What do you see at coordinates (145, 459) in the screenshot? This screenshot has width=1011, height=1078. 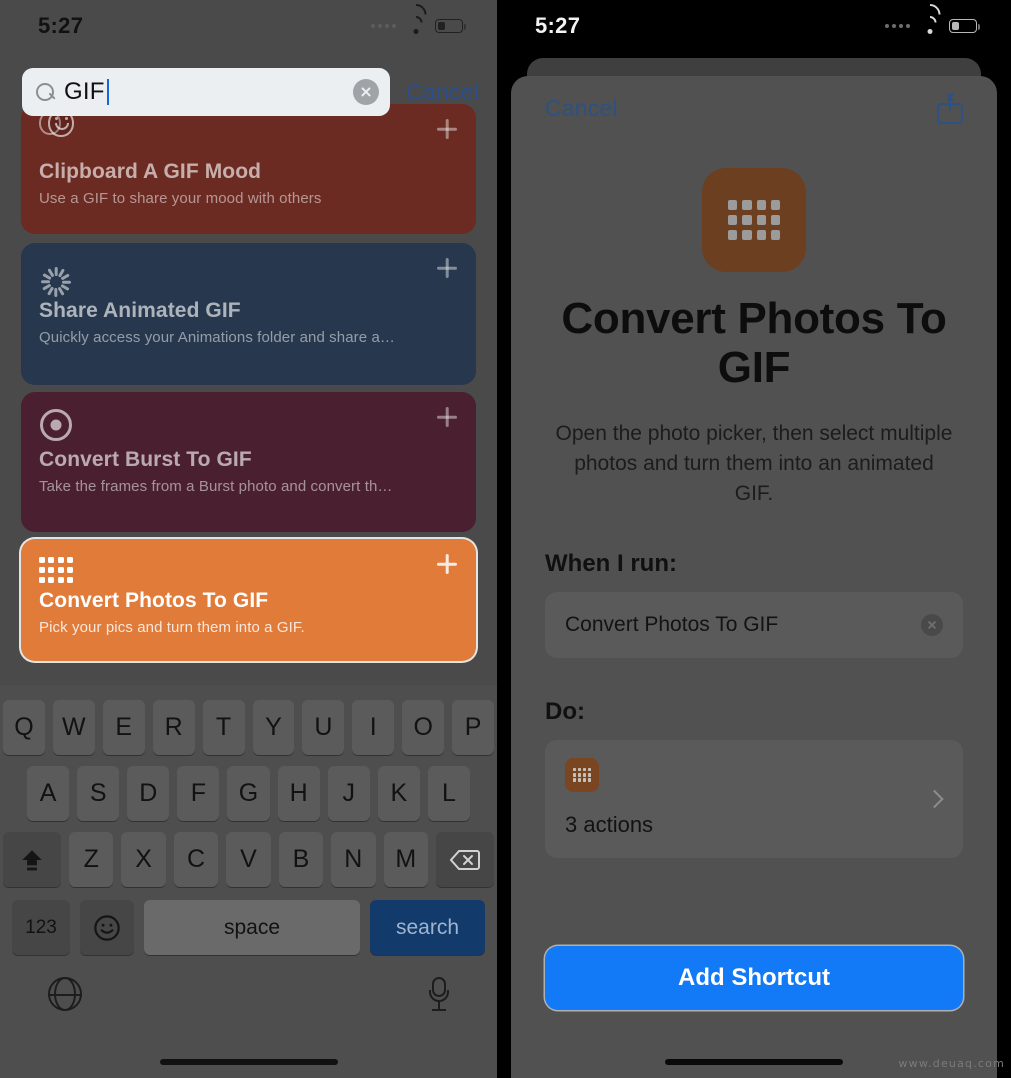 I see `result-card-title: Convert Burst To GIF` at bounding box center [145, 459].